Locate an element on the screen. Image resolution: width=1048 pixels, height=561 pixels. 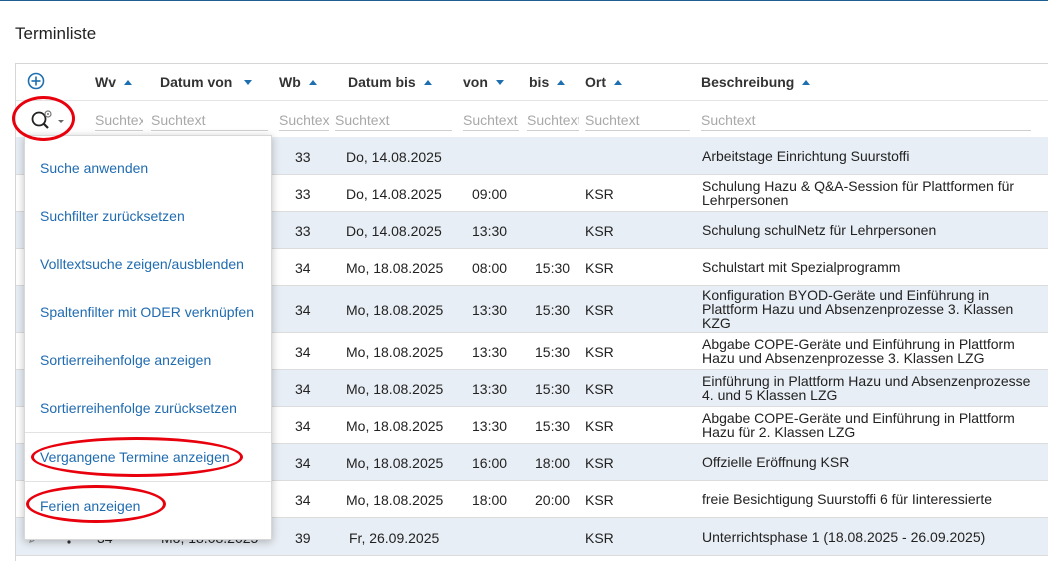
menu-item-show-past-appointments: Vergangene Termine anzeigen is located at coordinates (135, 457).